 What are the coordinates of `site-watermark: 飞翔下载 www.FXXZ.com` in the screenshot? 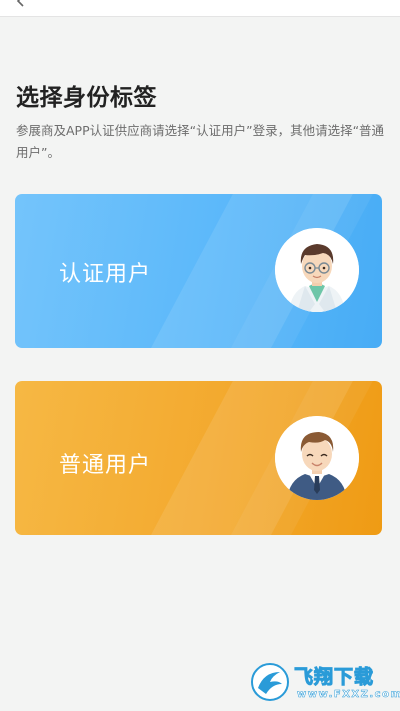 It's located at (325, 685).